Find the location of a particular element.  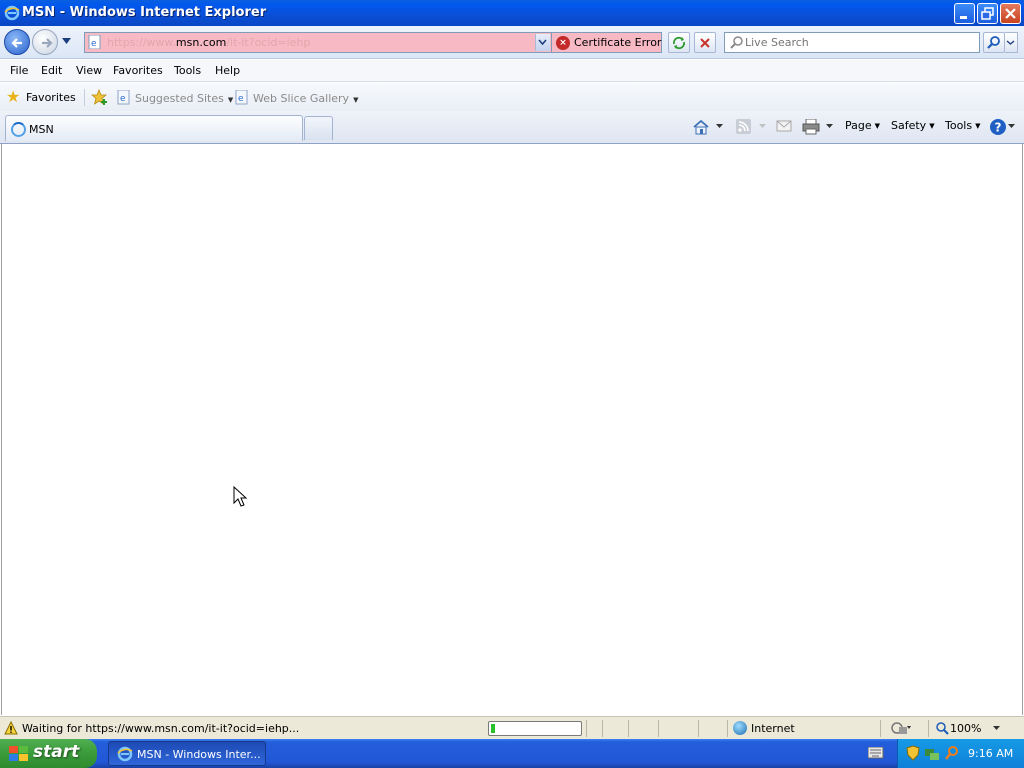

protected-mode-icon is located at coordinates (901, 728).